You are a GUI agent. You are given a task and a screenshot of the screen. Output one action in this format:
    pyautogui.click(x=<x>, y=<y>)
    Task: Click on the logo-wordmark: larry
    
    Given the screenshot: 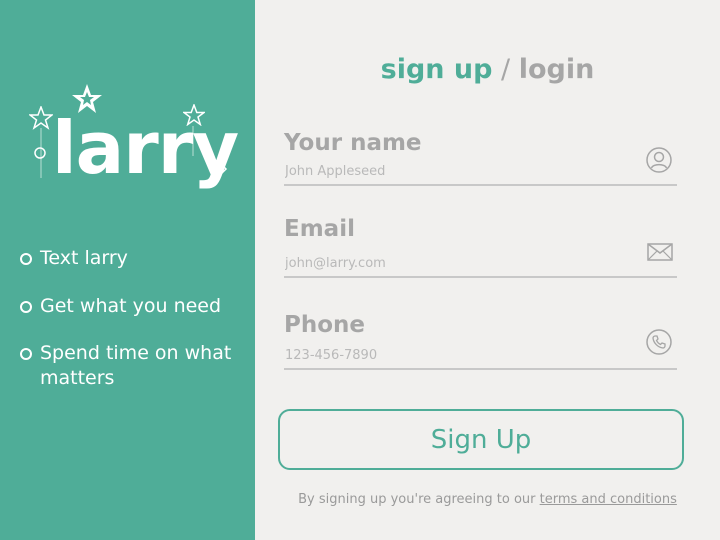 What is the action you would take?
    pyautogui.click(x=145, y=148)
    